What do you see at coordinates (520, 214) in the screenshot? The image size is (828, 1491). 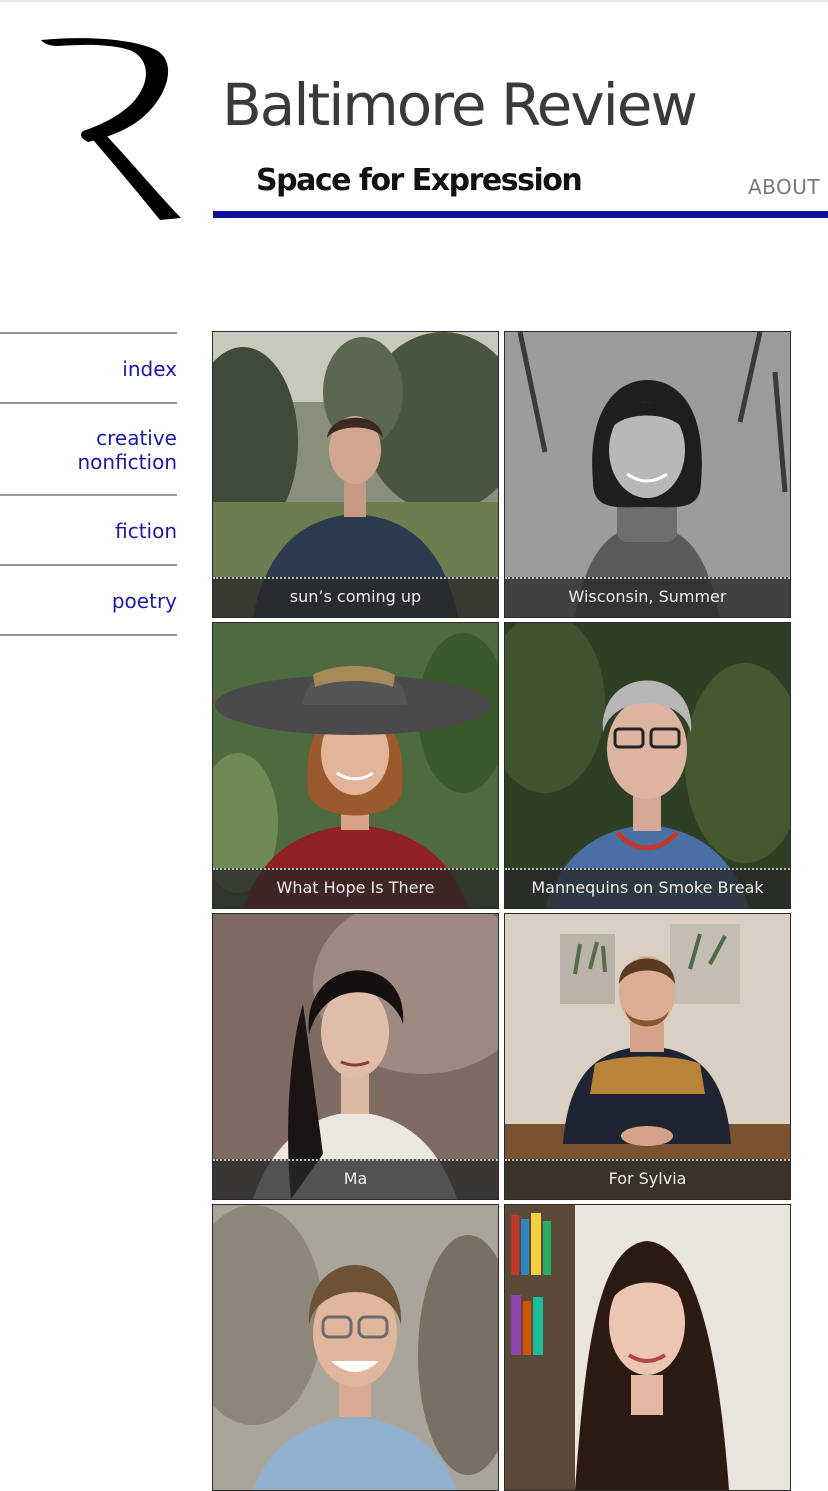 I see `header-rule` at bounding box center [520, 214].